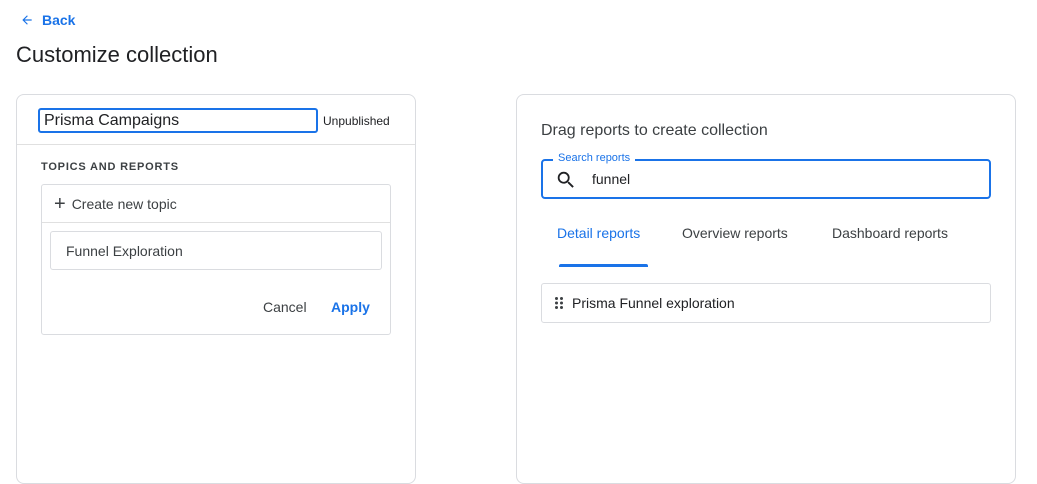  Describe the element at coordinates (782, 179) in the screenshot. I see `search-reports-input` at that location.